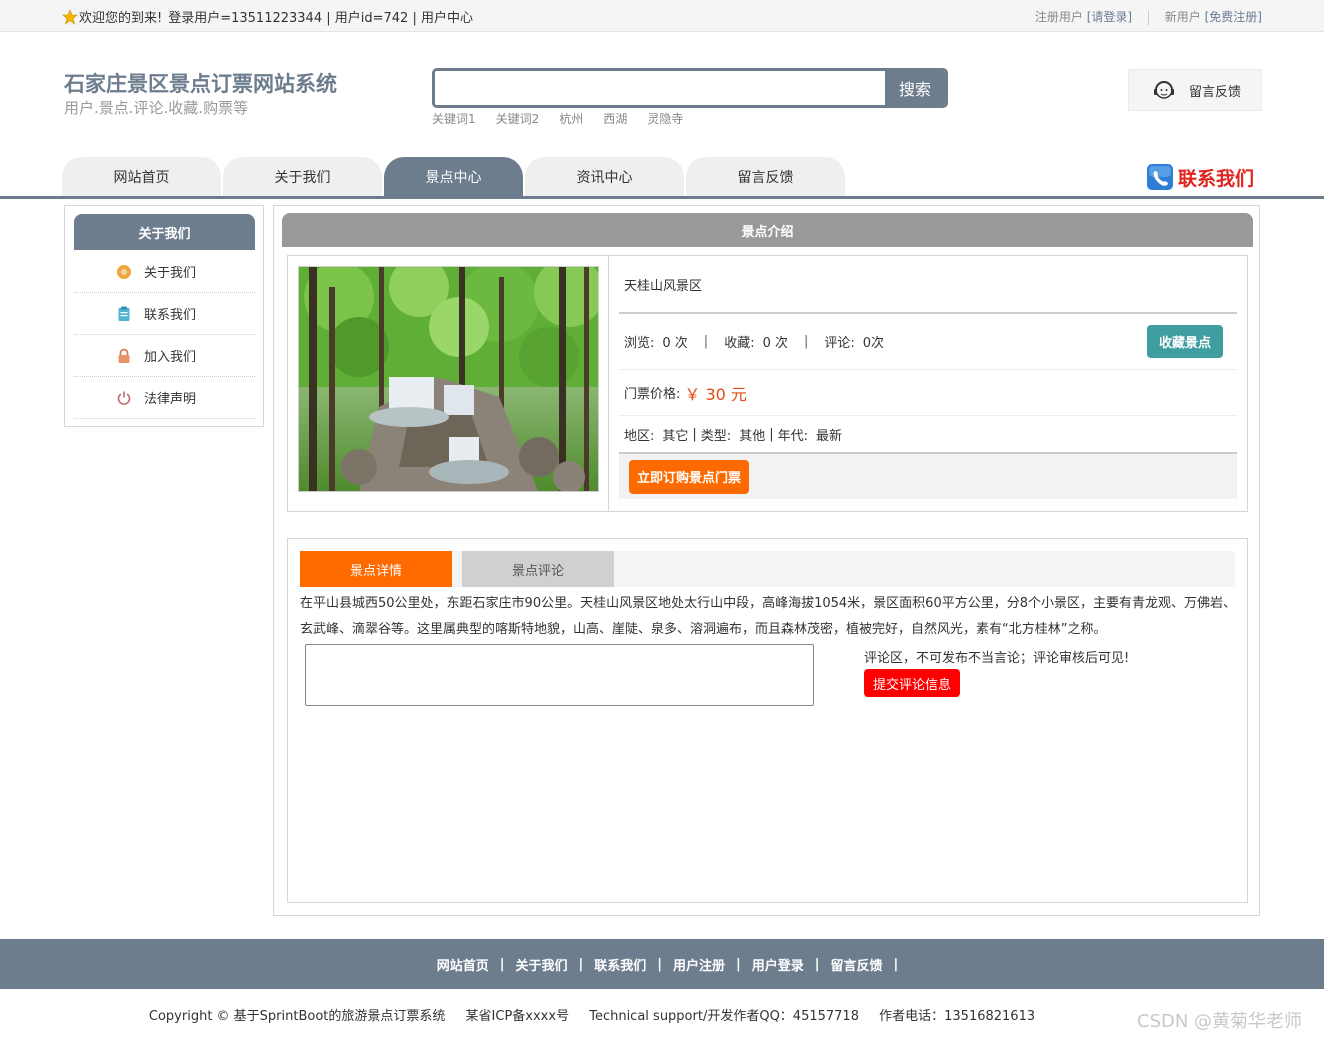 The image size is (1324, 1039). Describe the element at coordinates (70, 16) in the screenshot. I see `star-icon` at that location.